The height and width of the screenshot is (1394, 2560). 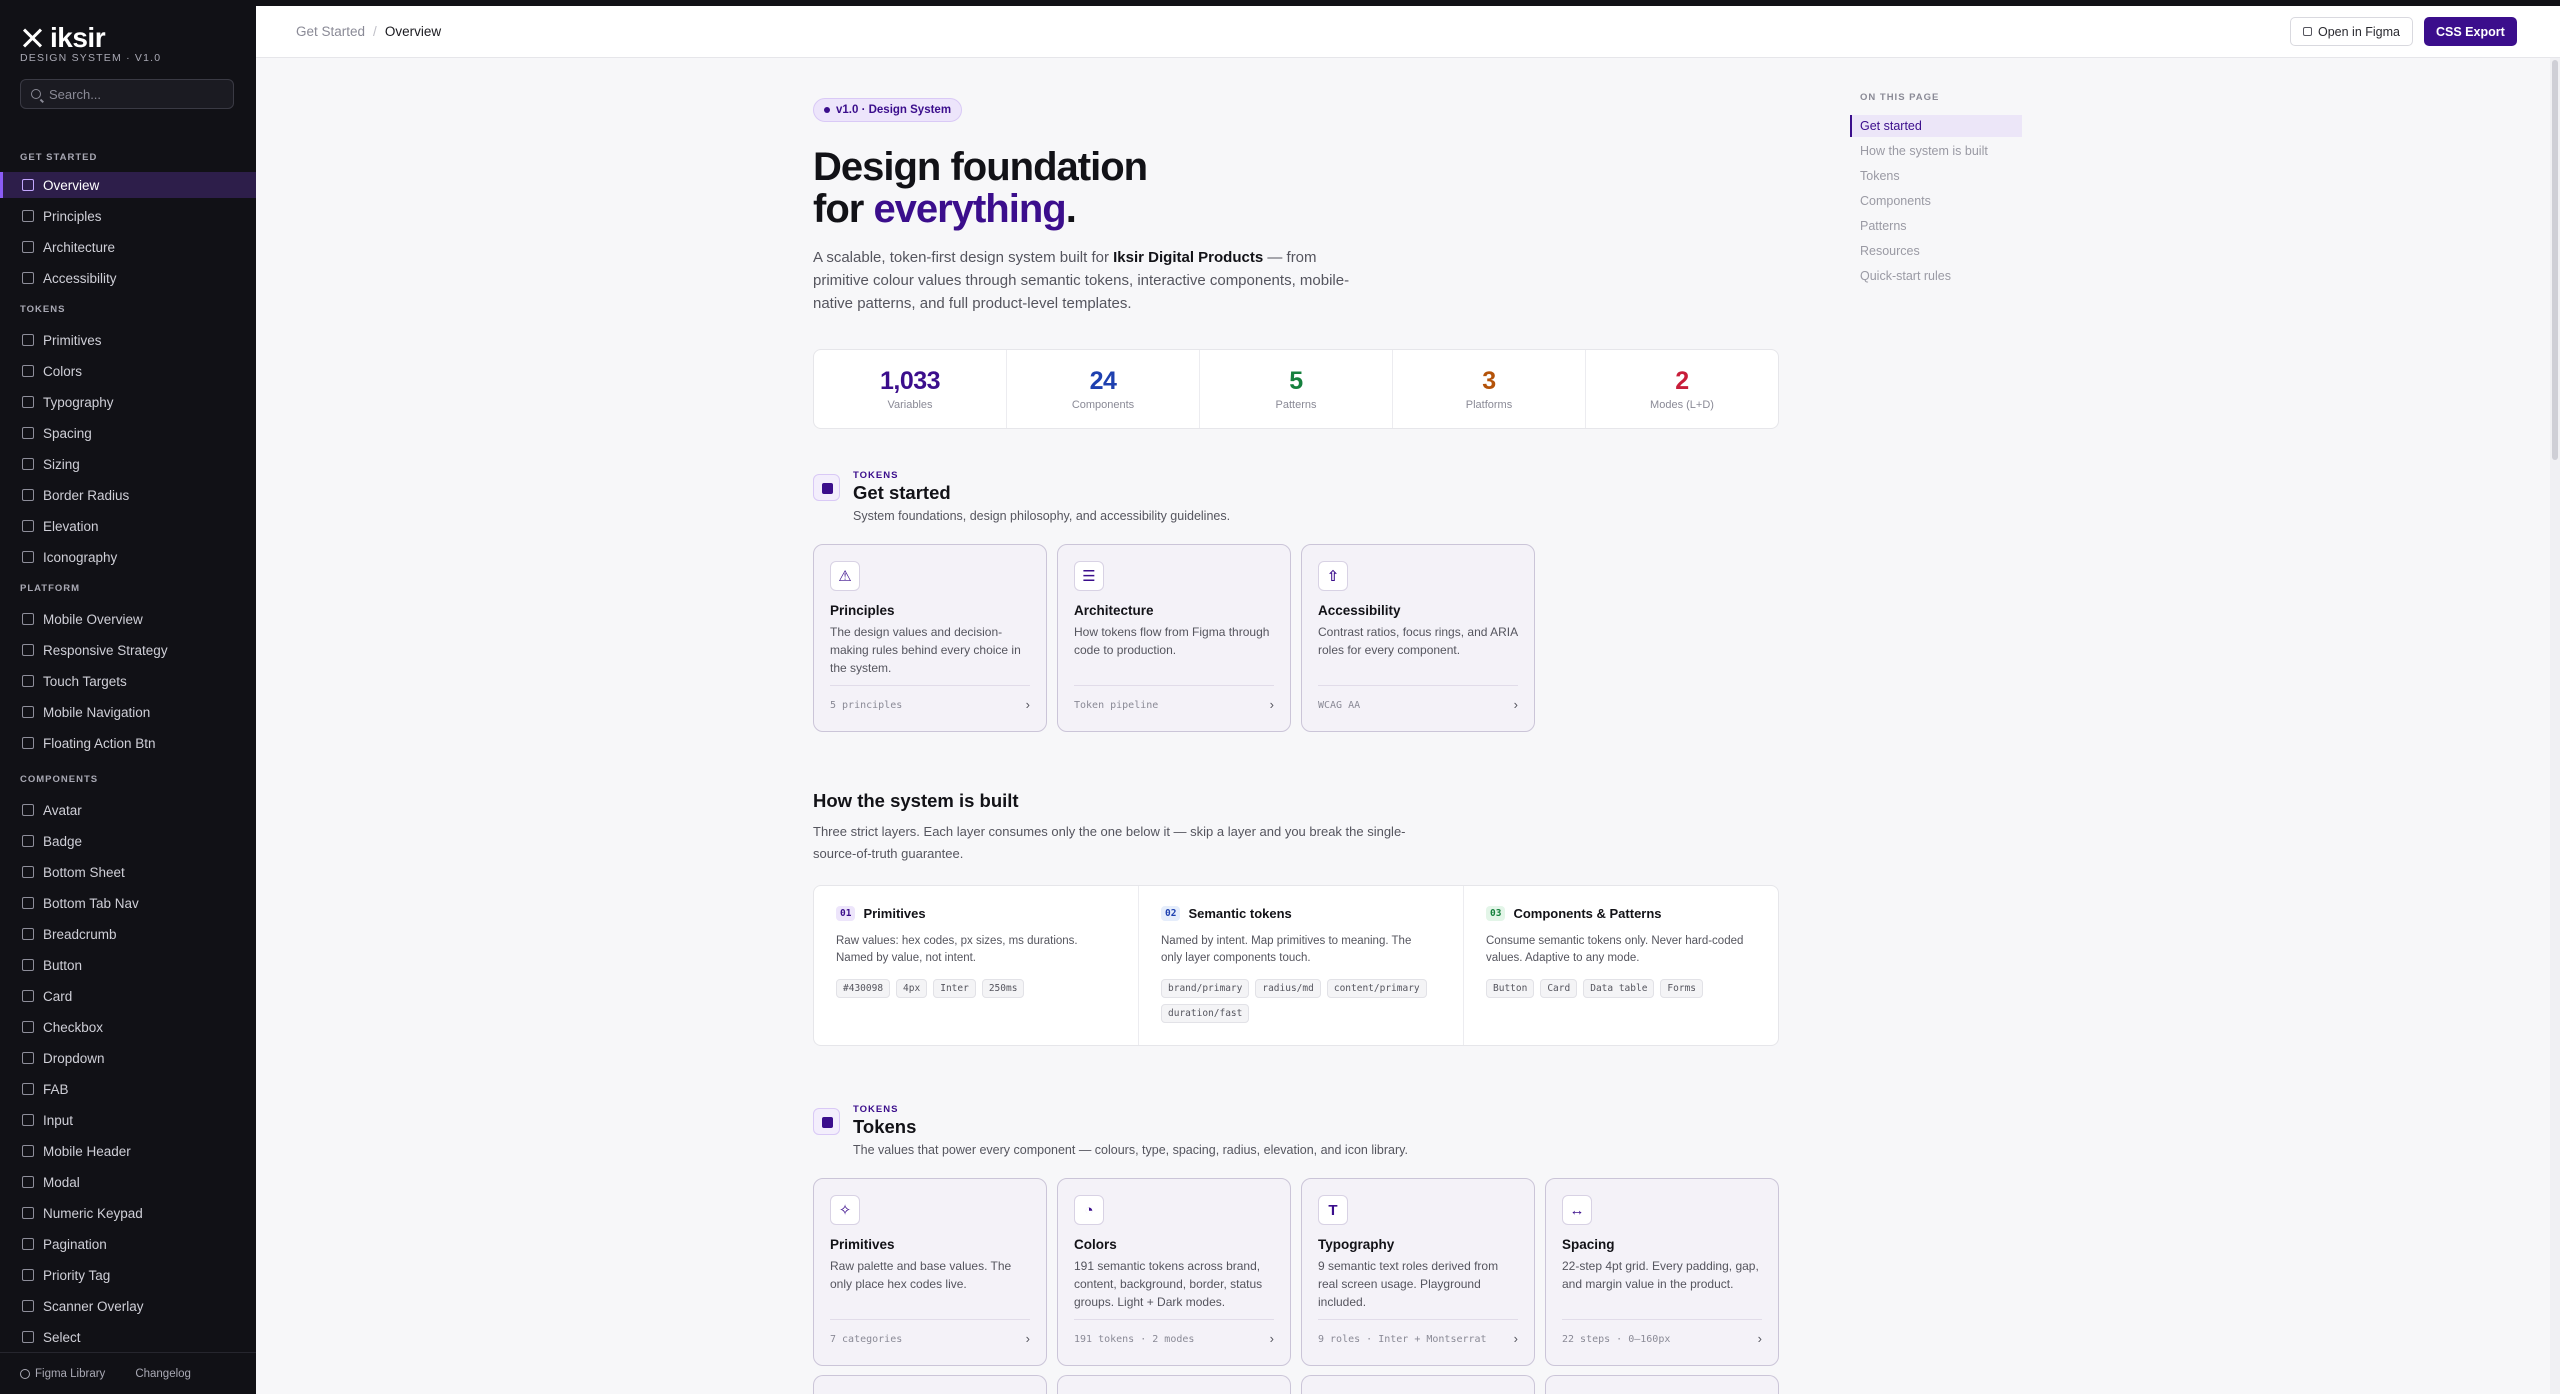 I want to click on principles-icon, so click(x=28, y=216).